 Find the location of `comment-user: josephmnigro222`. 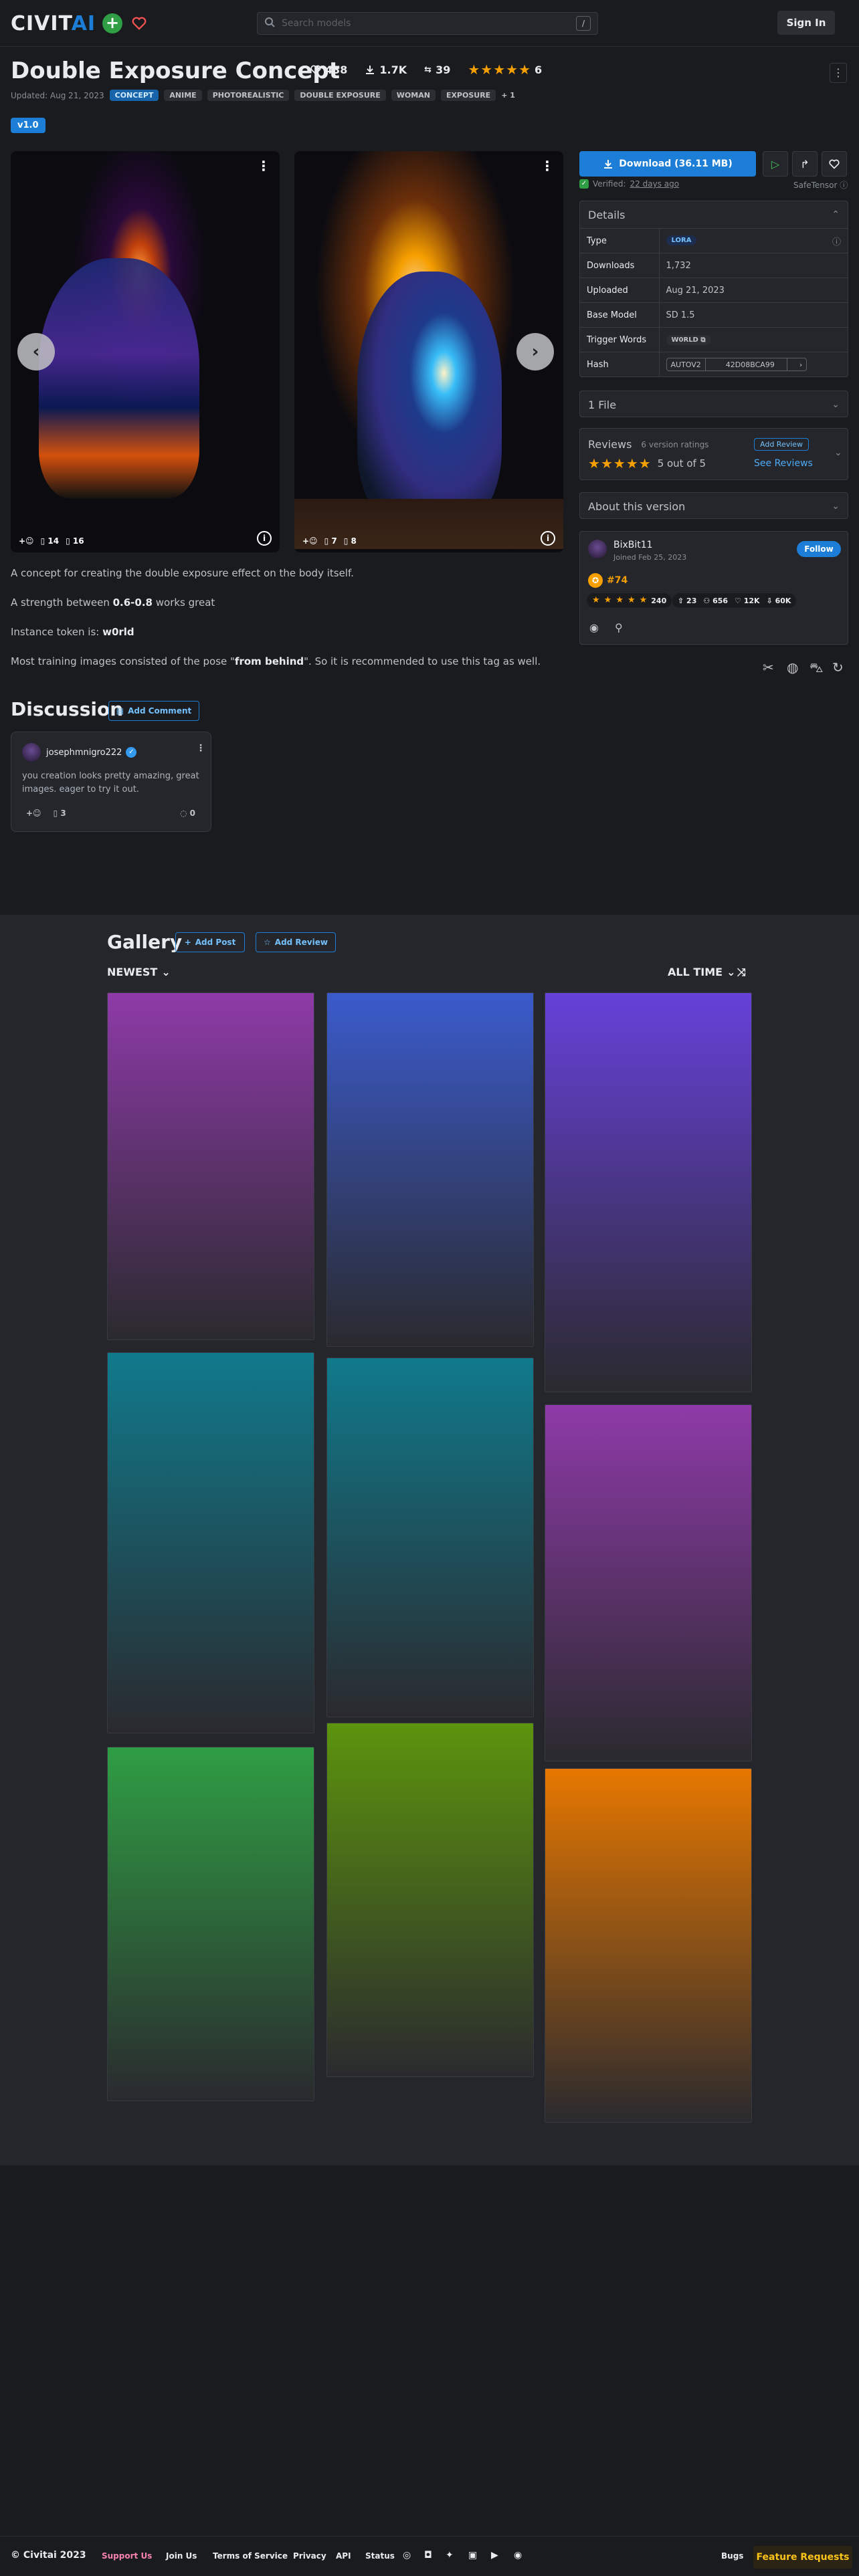

comment-user: josephmnigro222 is located at coordinates (84, 753).